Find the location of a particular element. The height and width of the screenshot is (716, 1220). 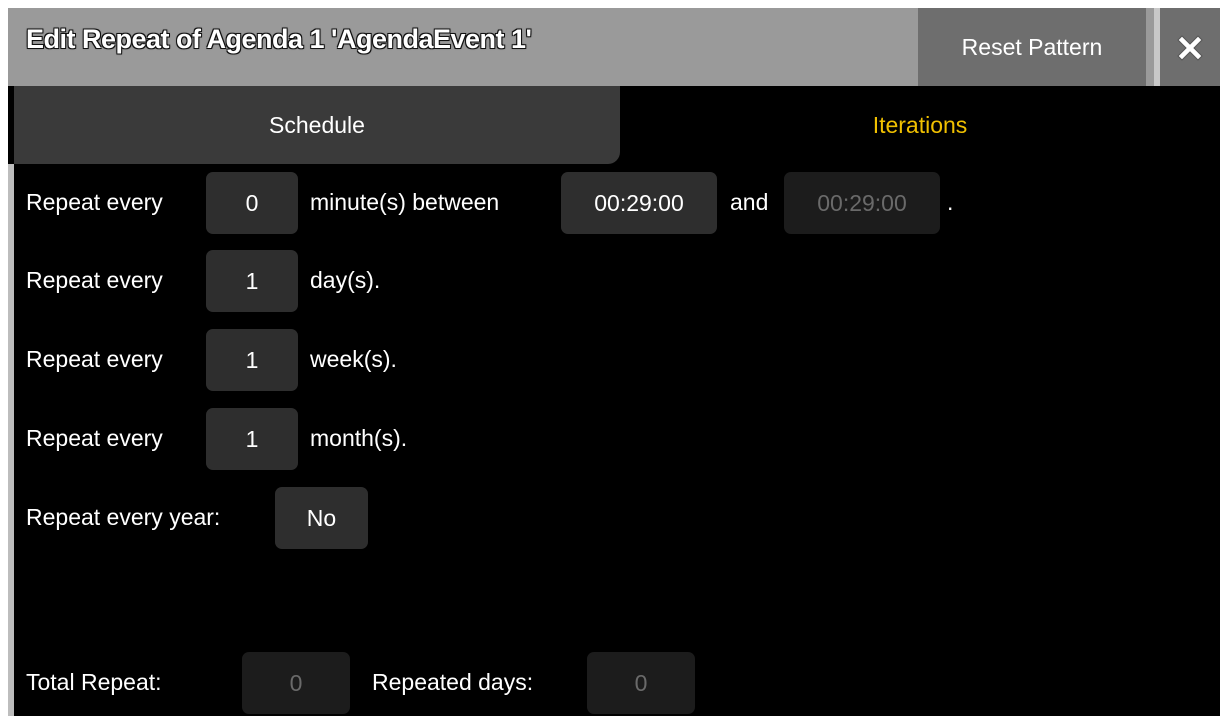

repeat-months-label: Repeat every is located at coordinates (94, 438).